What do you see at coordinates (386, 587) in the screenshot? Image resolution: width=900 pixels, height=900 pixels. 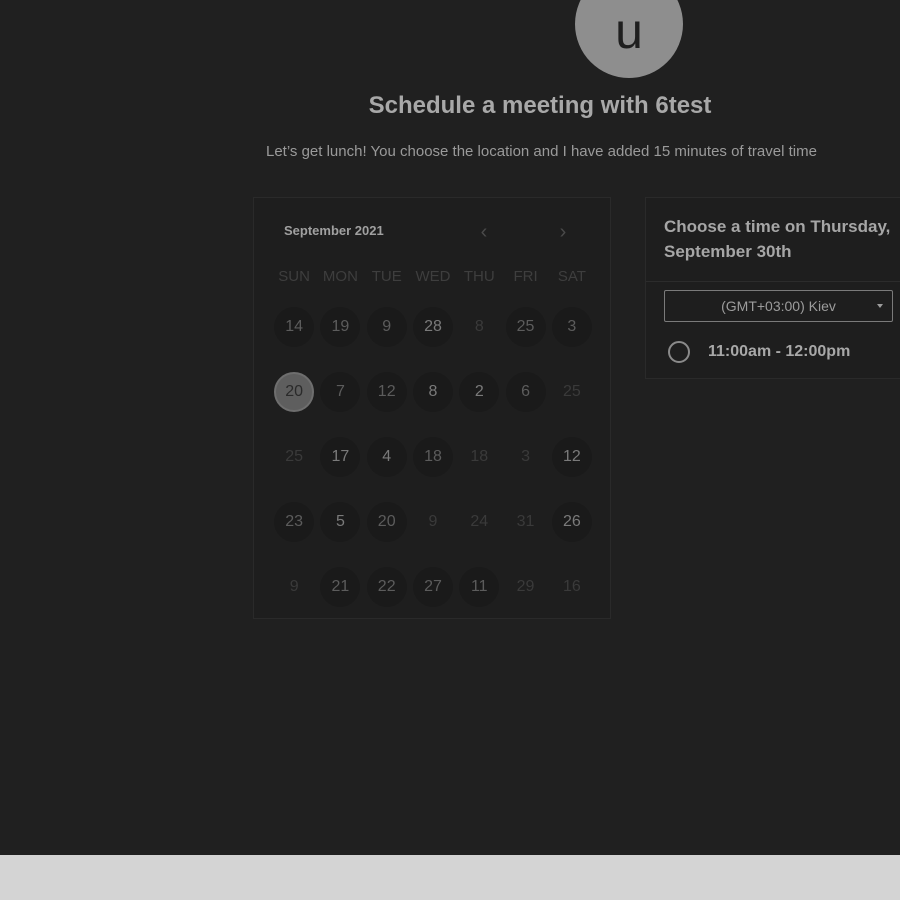 I see `calendar-day: 22` at bounding box center [386, 587].